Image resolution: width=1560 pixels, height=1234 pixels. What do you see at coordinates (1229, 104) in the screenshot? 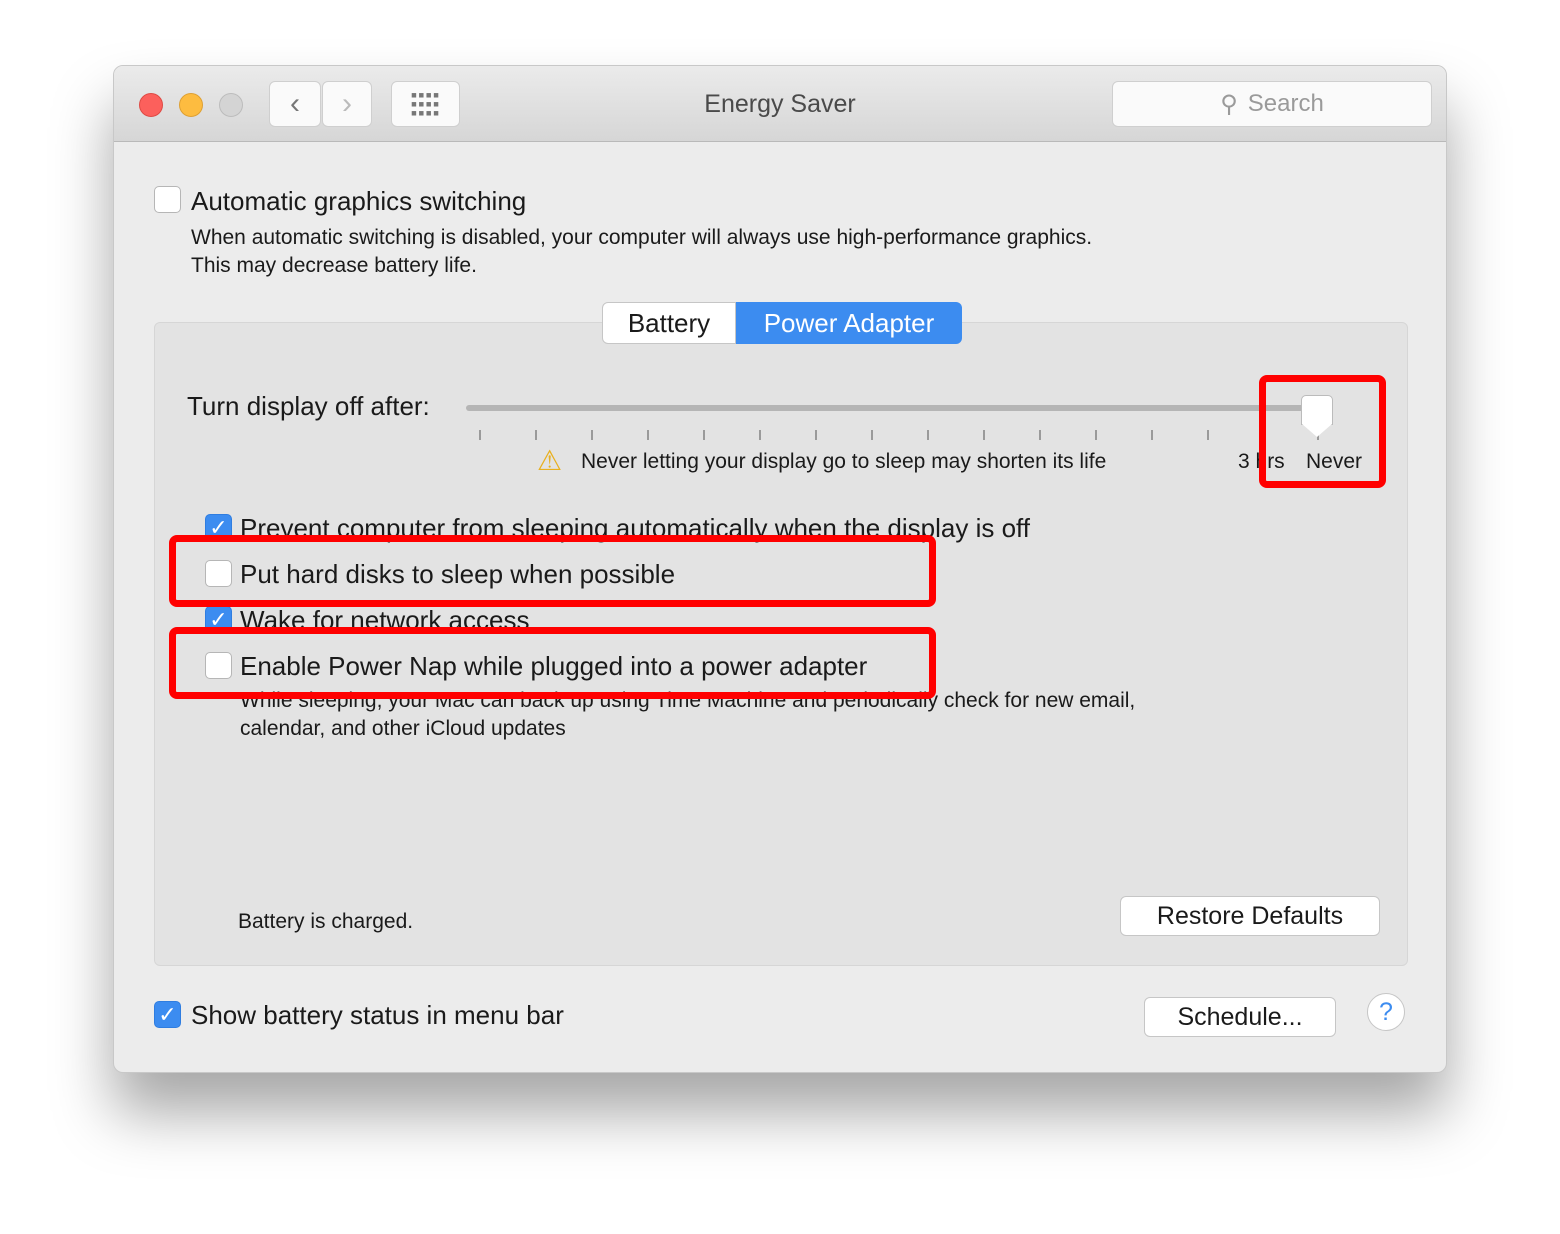
I see `search-icon: ⚲` at bounding box center [1229, 104].